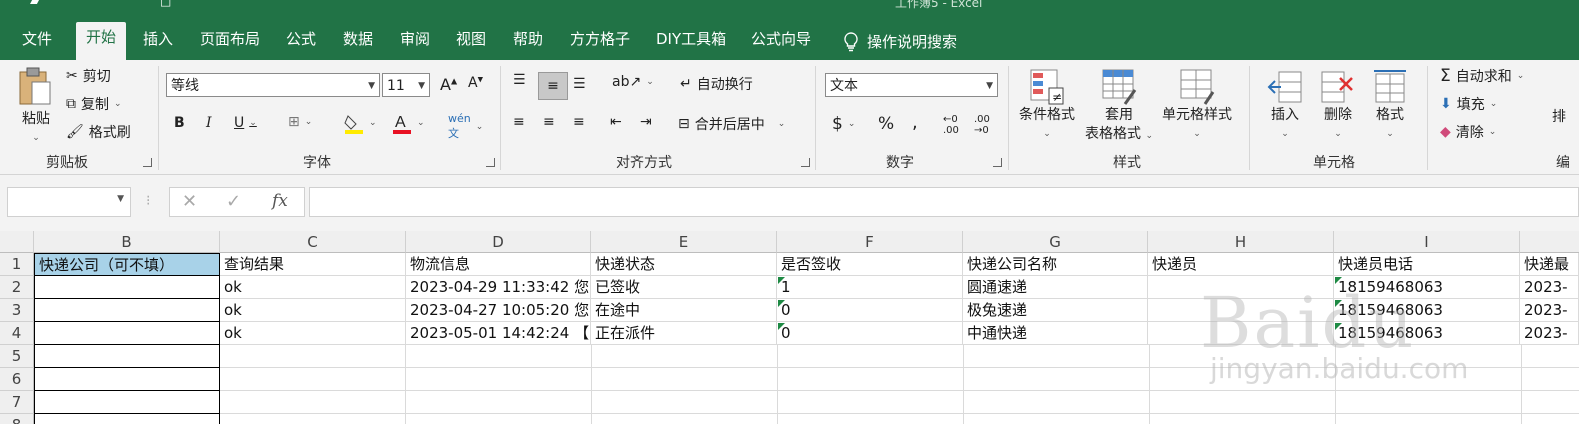 The image size is (1579, 424). Describe the element at coordinates (189, 201) in the screenshot. I see `cancel-icon: ✕` at that location.